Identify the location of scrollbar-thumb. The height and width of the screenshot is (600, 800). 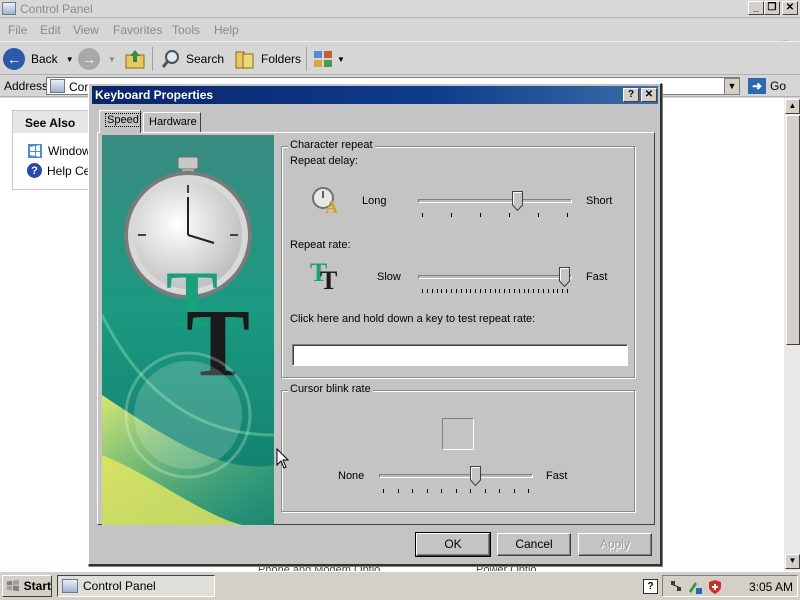
(793, 230).